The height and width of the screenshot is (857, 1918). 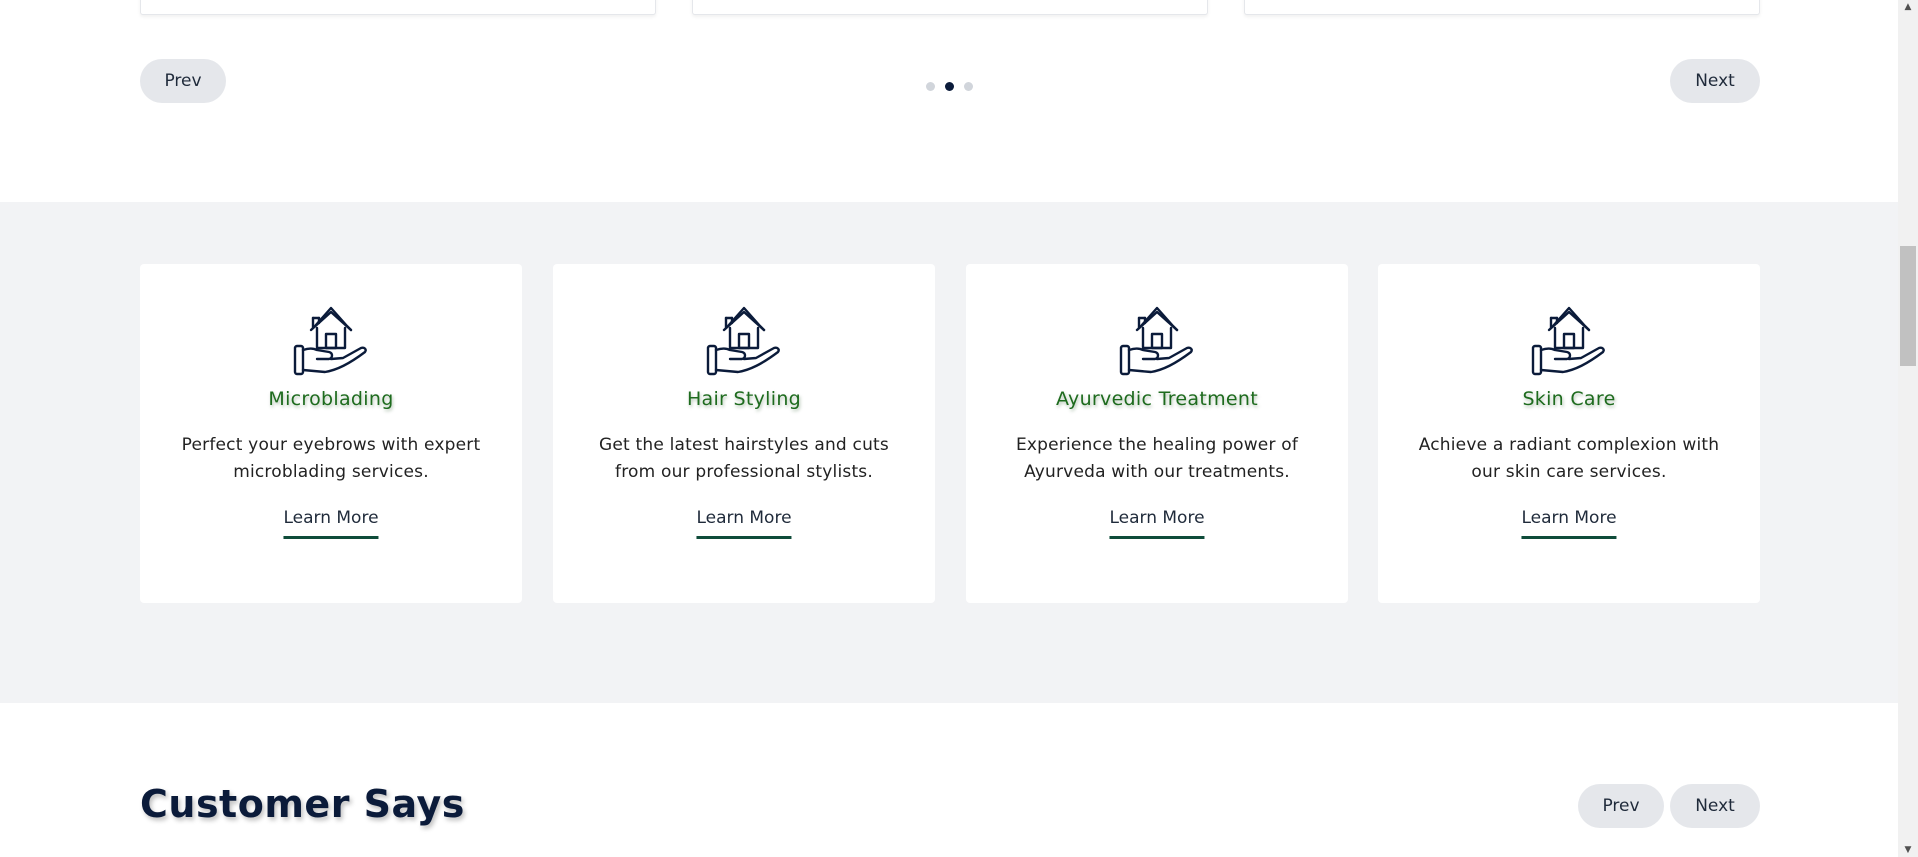 I want to click on testimonials-heading: Customer Says, so click(x=302, y=804).